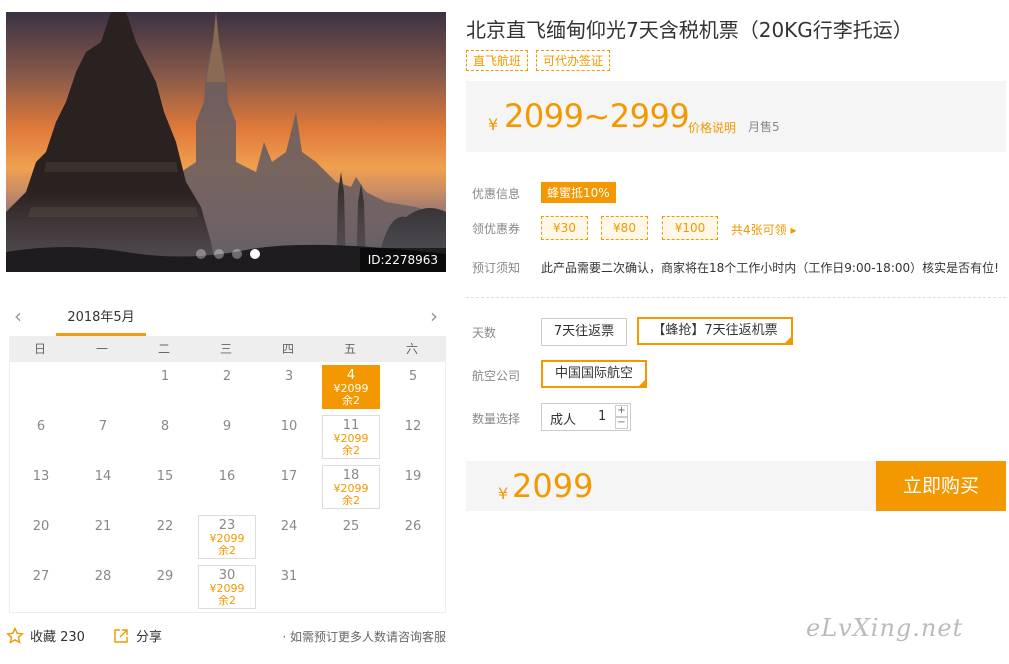 This screenshot has width=1009, height=664. Describe the element at coordinates (493, 124) in the screenshot. I see `price-currency: ¥` at that location.